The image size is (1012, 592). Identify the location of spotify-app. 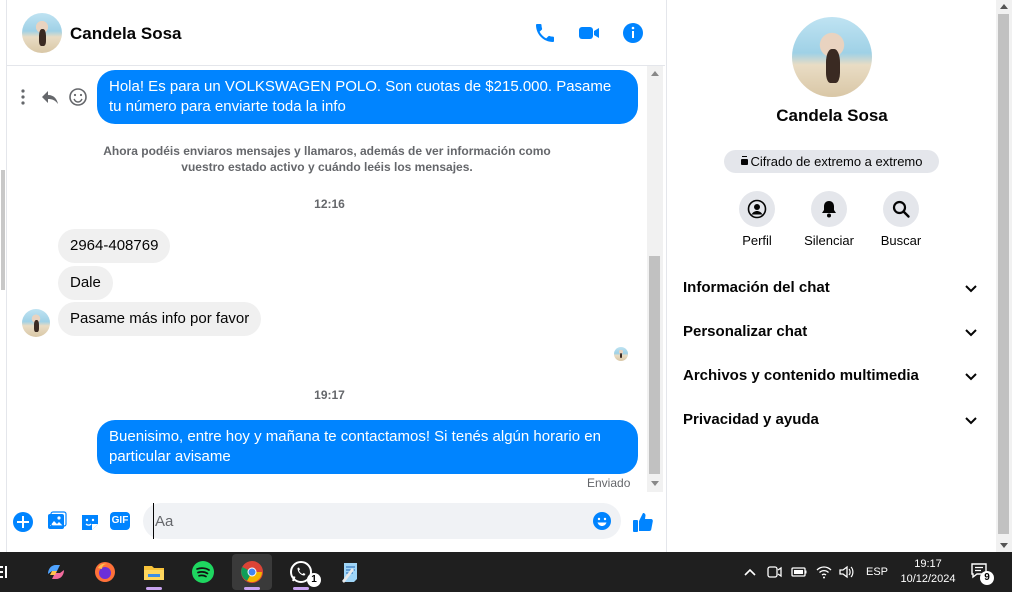
(203, 572).